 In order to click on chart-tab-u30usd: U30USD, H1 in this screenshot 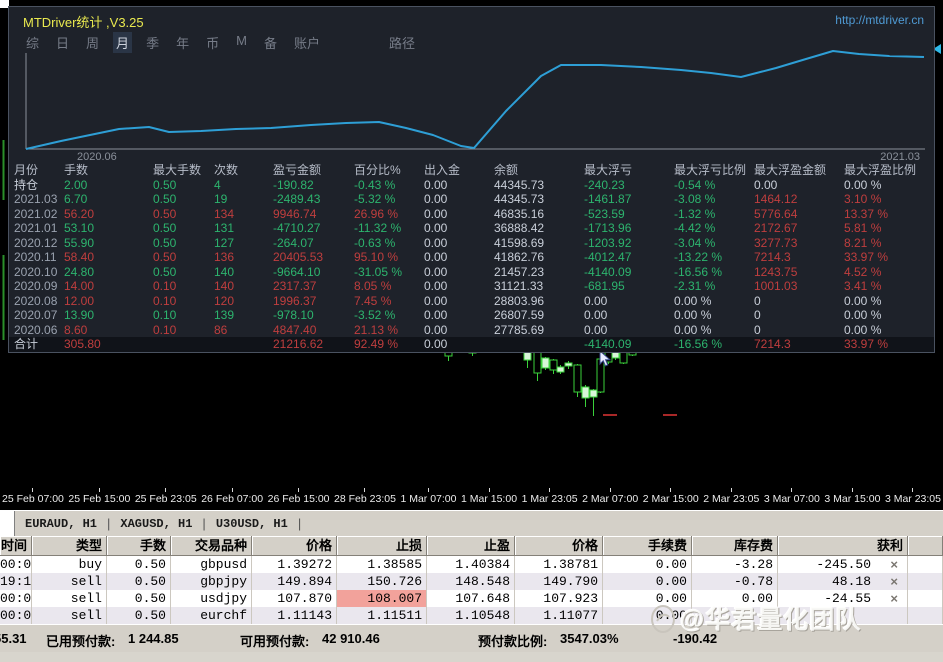, I will do `click(252, 524)`.